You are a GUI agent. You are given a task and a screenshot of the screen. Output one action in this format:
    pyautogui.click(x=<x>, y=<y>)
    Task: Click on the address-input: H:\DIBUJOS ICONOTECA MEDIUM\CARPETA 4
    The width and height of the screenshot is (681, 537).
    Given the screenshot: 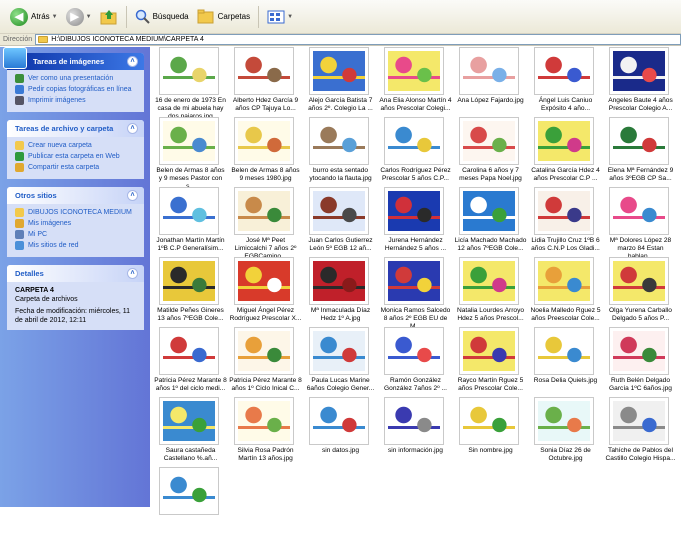 What is the action you would take?
    pyautogui.click(x=358, y=39)
    